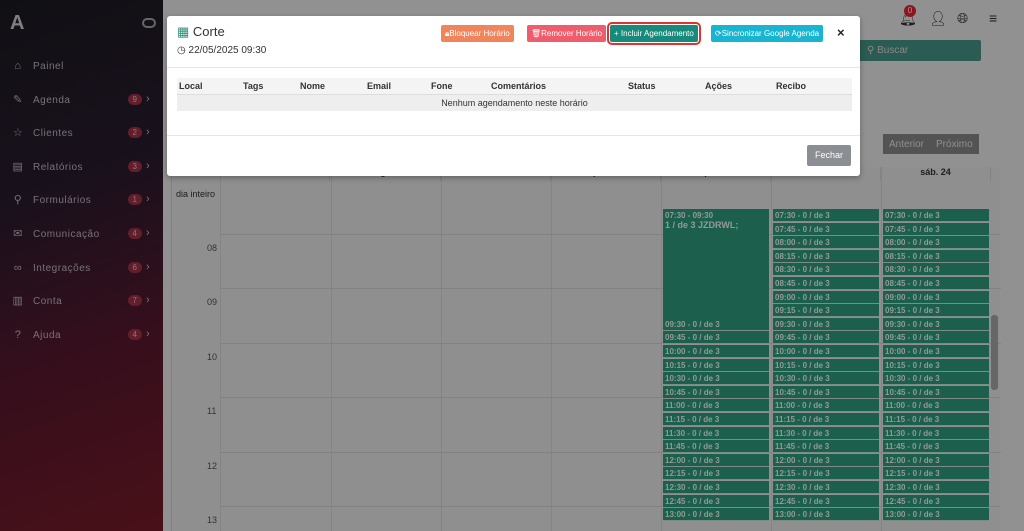  What do you see at coordinates (519, 86) in the screenshot?
I see `column-header: Comentários` at bounding box center [519, 86].